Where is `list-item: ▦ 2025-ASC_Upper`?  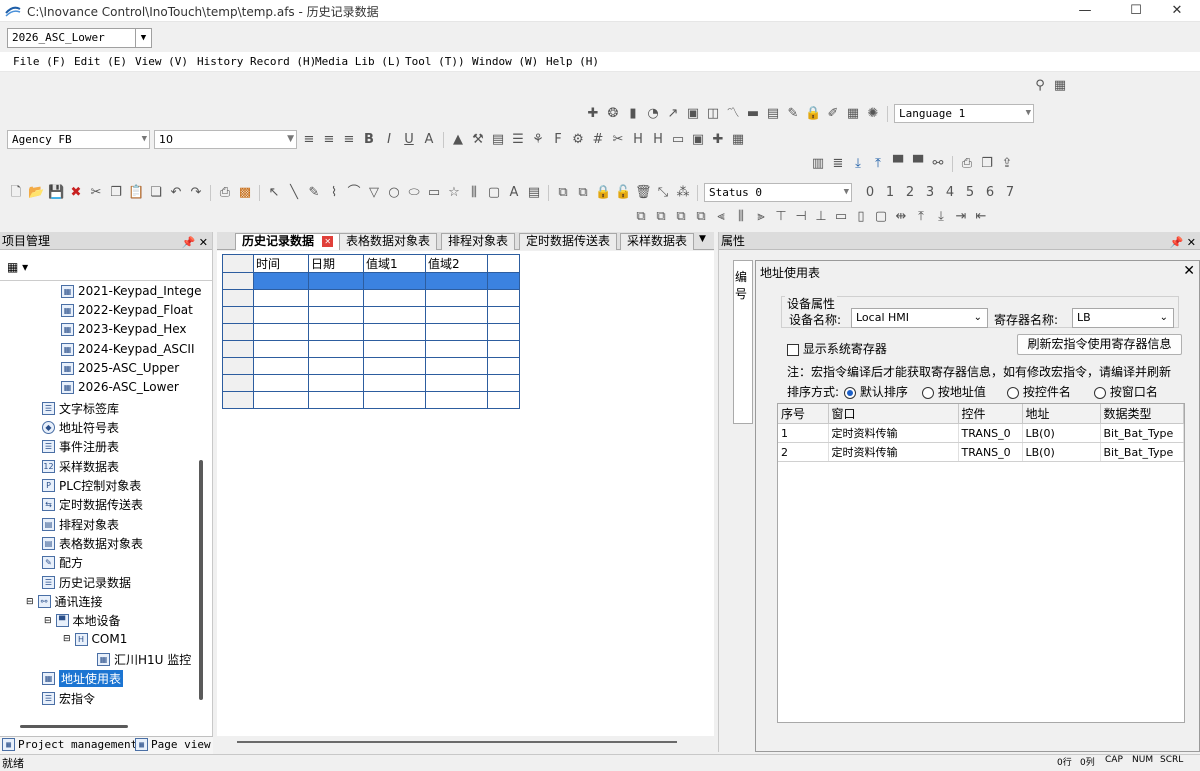 list-item: ▦ 2025-ASC_Upper is located at coordinates (120, 368).